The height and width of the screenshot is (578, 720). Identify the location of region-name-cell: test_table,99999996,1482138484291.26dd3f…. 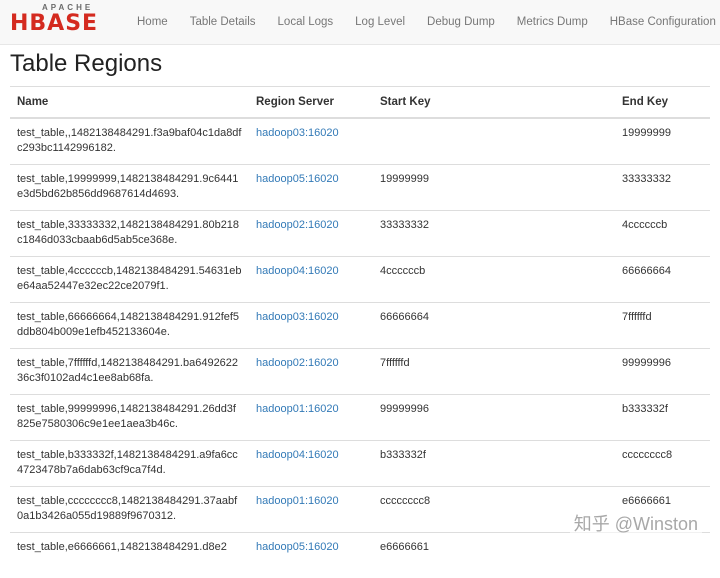
(129, 417).